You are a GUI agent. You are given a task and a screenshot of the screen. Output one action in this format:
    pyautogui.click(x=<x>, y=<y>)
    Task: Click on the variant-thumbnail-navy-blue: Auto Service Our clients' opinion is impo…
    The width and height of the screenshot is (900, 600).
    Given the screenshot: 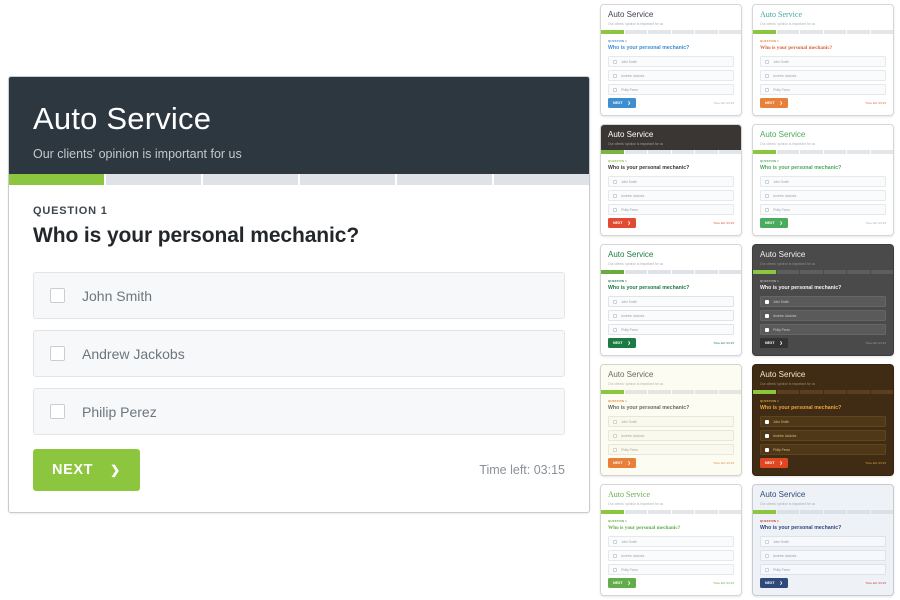 What is the action you would take?
    pyautogui.click(x=823, y=540)
    